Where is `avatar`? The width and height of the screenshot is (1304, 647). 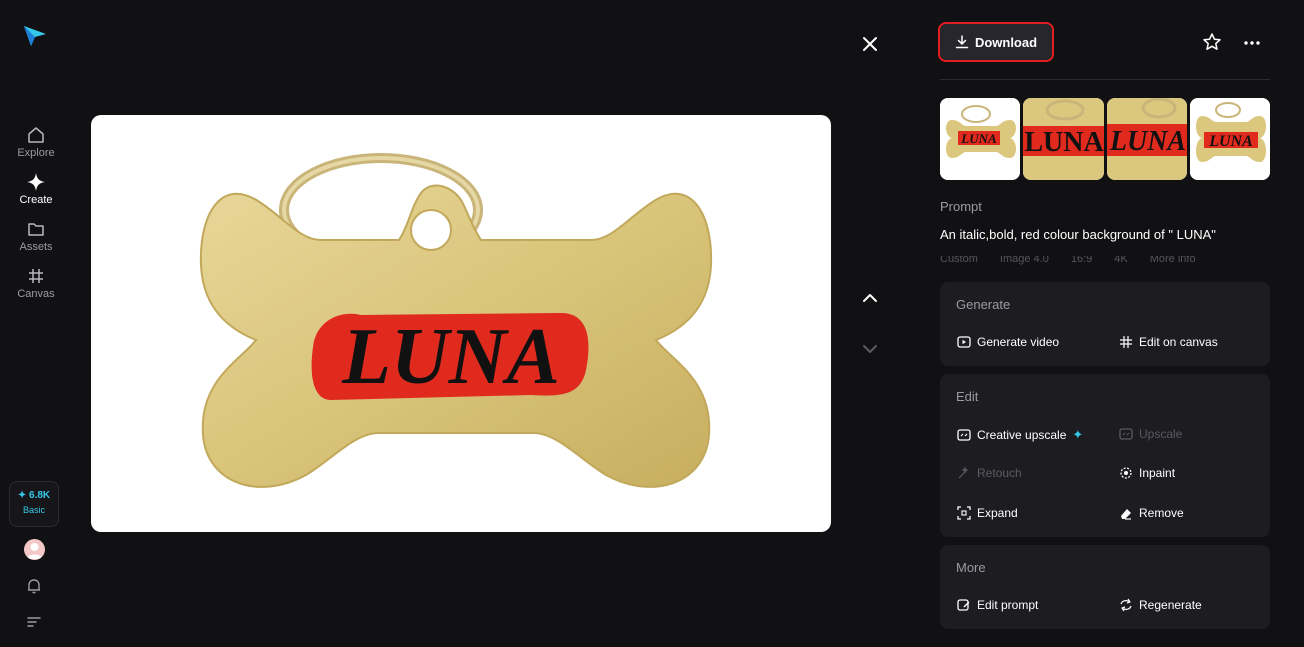 avatar is located at coordinates (34, 549).